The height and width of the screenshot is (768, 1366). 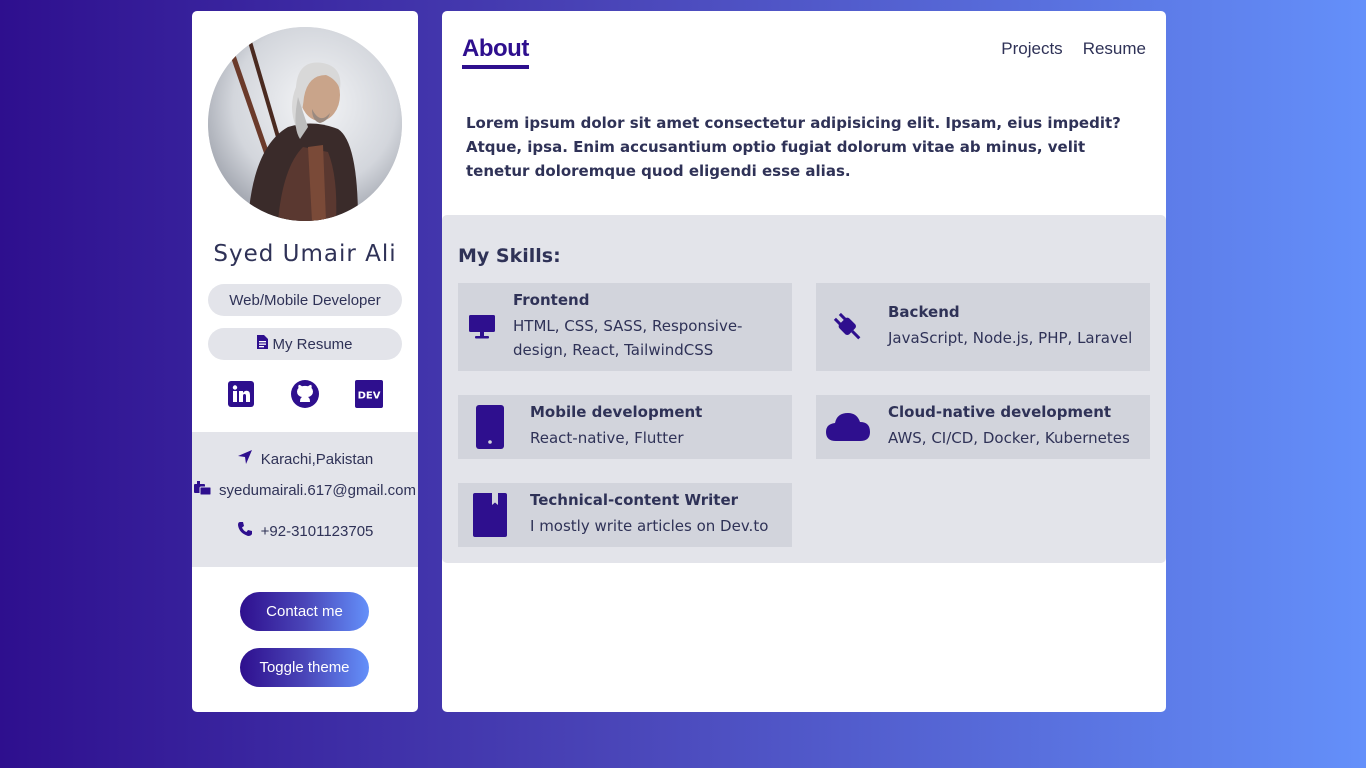 I want to click on cloud-icon, so click(x=848, y=426).